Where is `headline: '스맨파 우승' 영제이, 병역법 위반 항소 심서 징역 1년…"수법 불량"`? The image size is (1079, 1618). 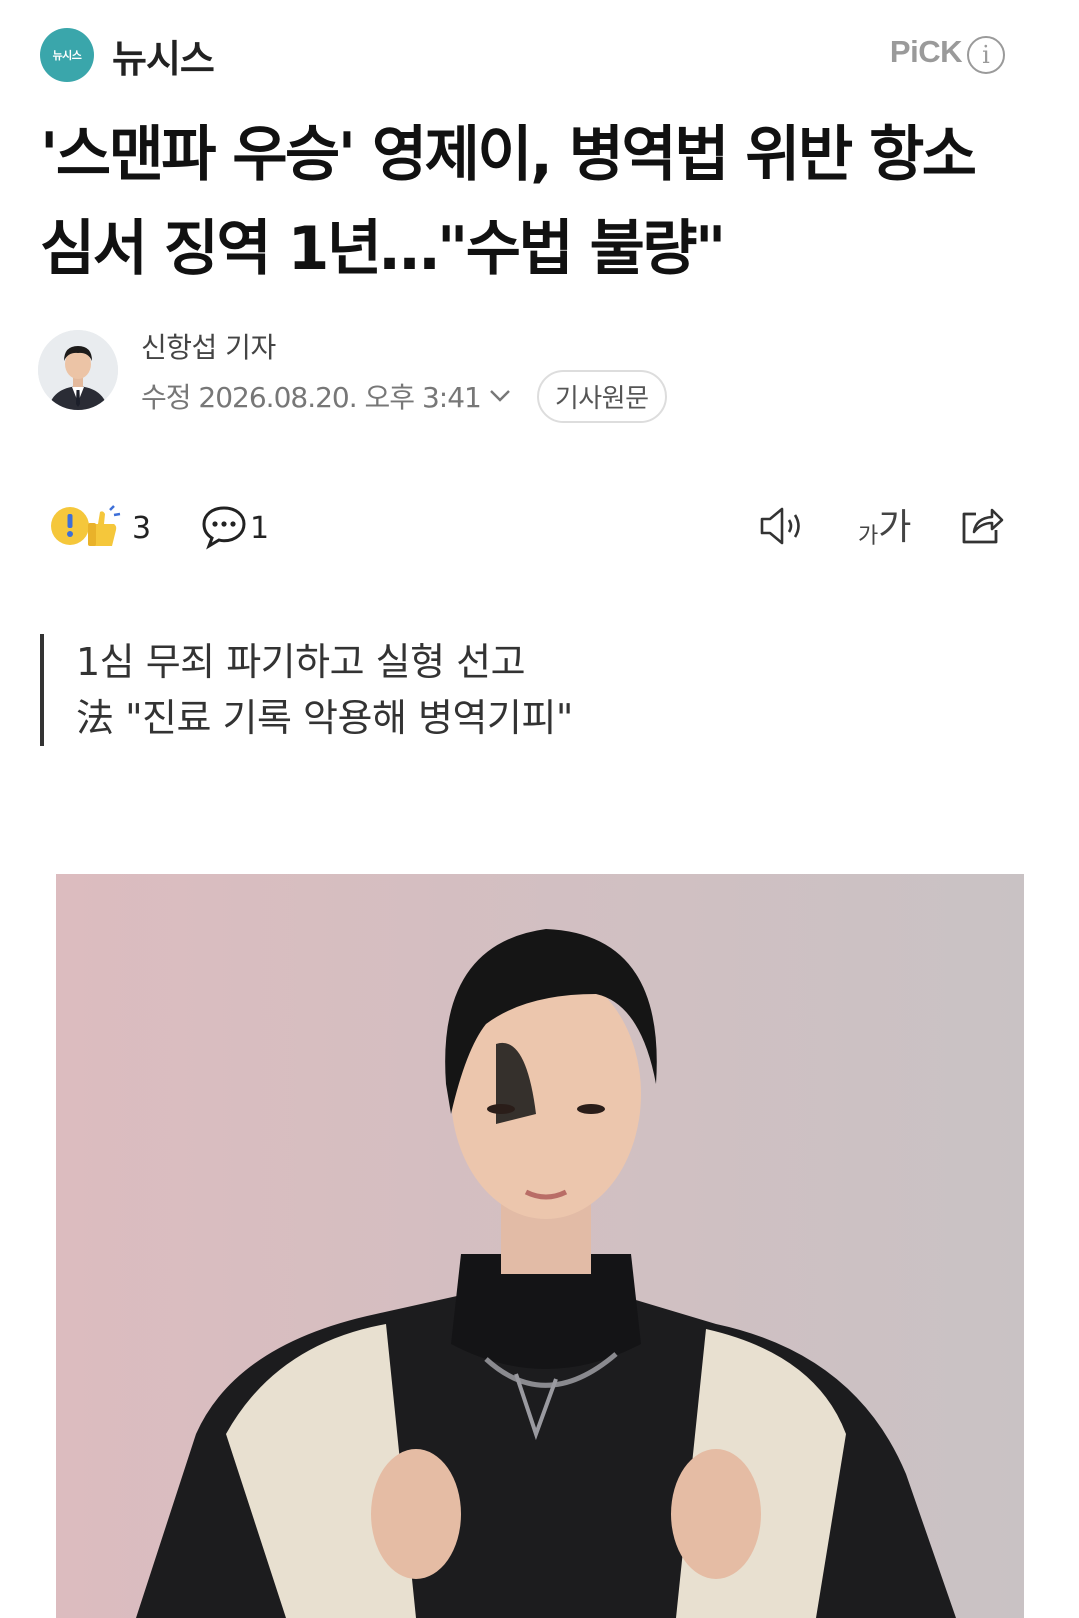 headline: '스맨파 우승' 영제이, 병역법 위반 항소 심서 징역 1년…"수법 불량" is located at coordinates (545, 202).